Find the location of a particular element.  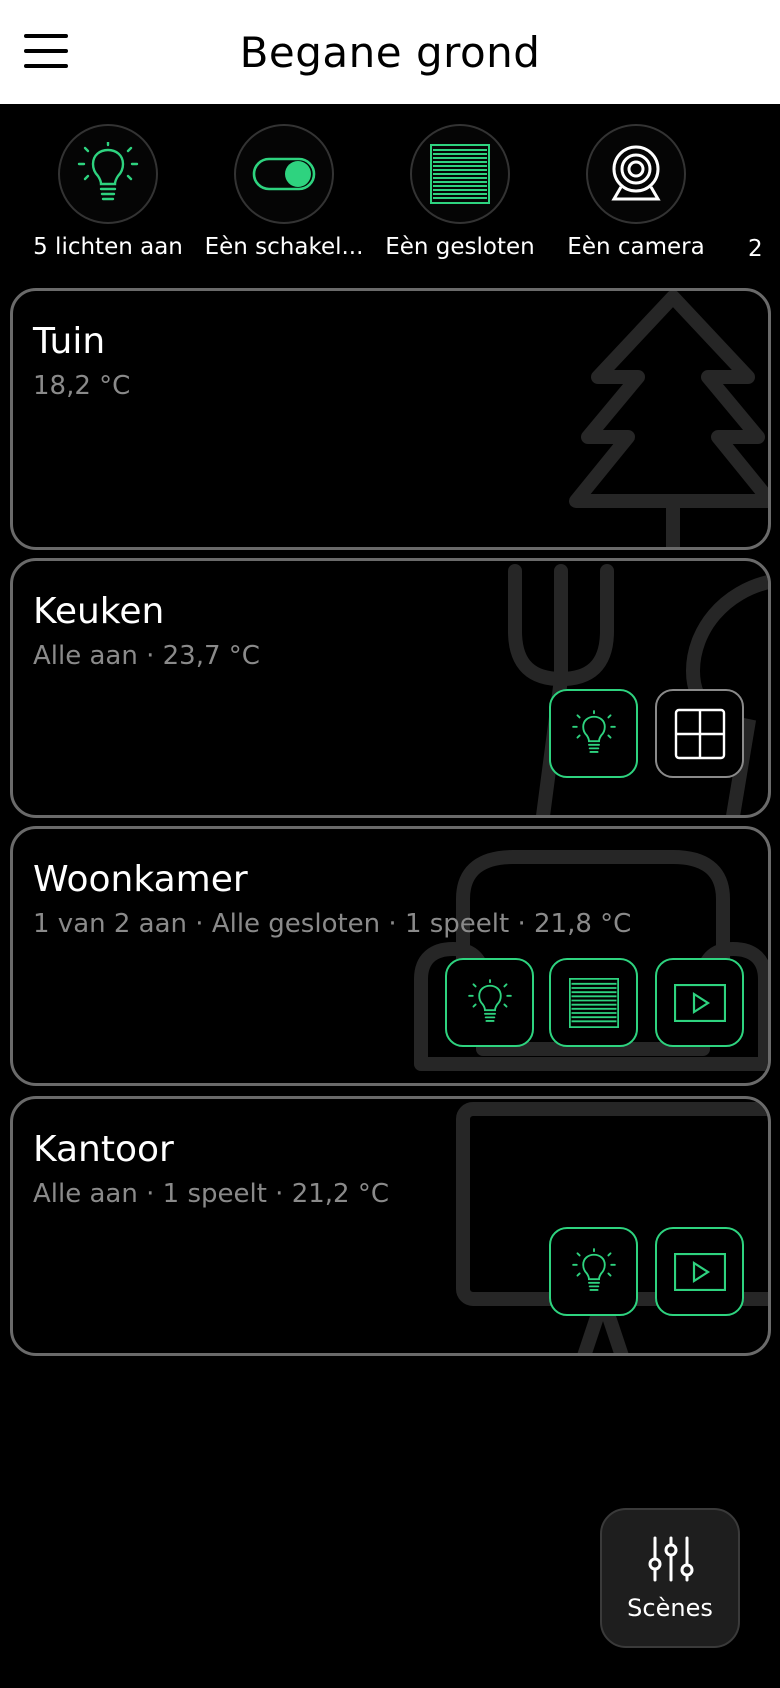

window-icon is located at coordinates (699, 733).